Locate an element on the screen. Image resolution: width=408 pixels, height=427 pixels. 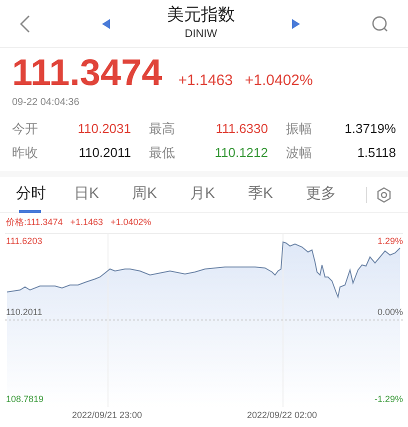
chart-tab: 日K is located at coordinates (103, 194).